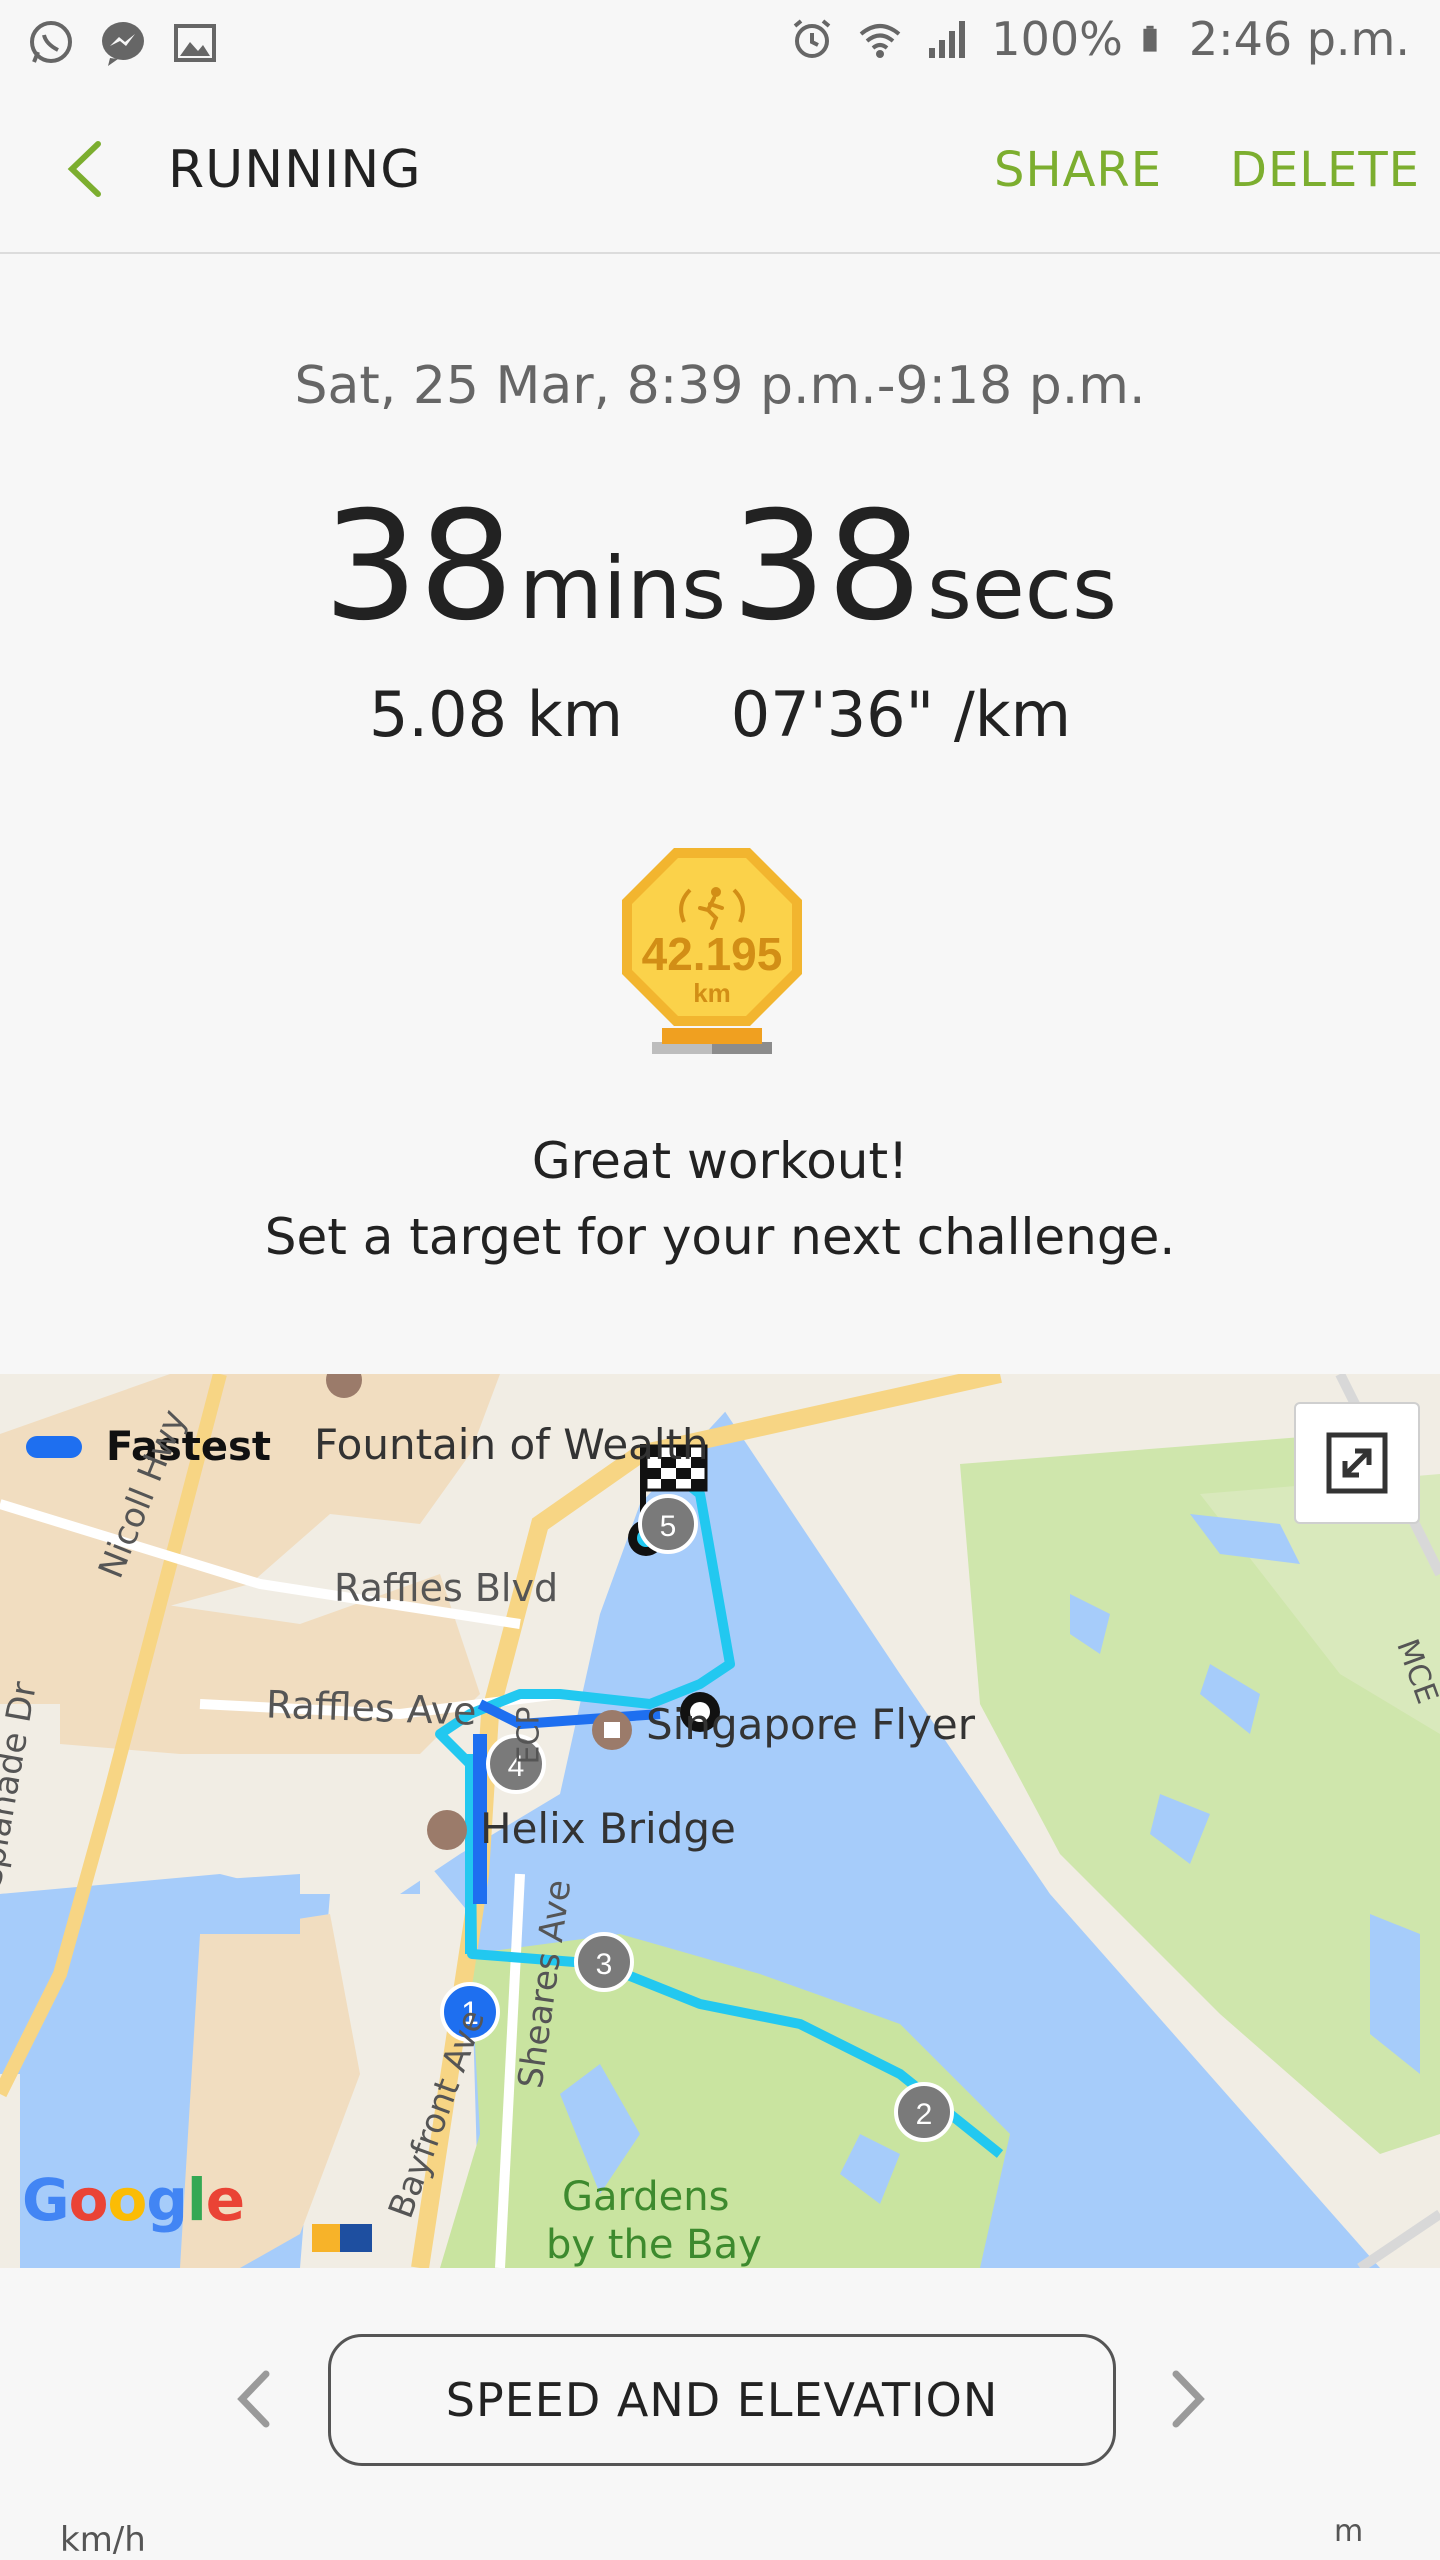  What do you see at coordinates (826, 567) in the screenshot?
I see `duration-seconds: 38` at bounding box center [826, 567].